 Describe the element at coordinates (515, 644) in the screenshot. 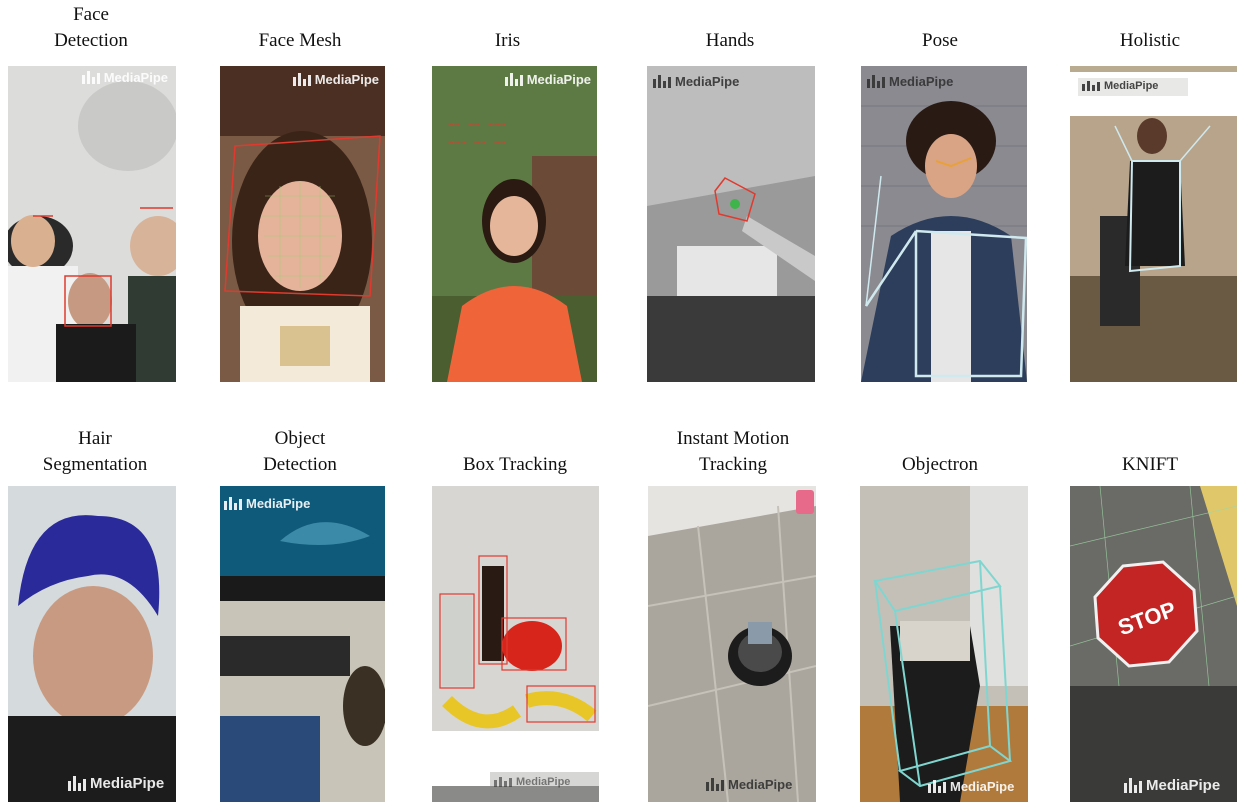

I see `image-box-tracking: MediaPipe` at that location.